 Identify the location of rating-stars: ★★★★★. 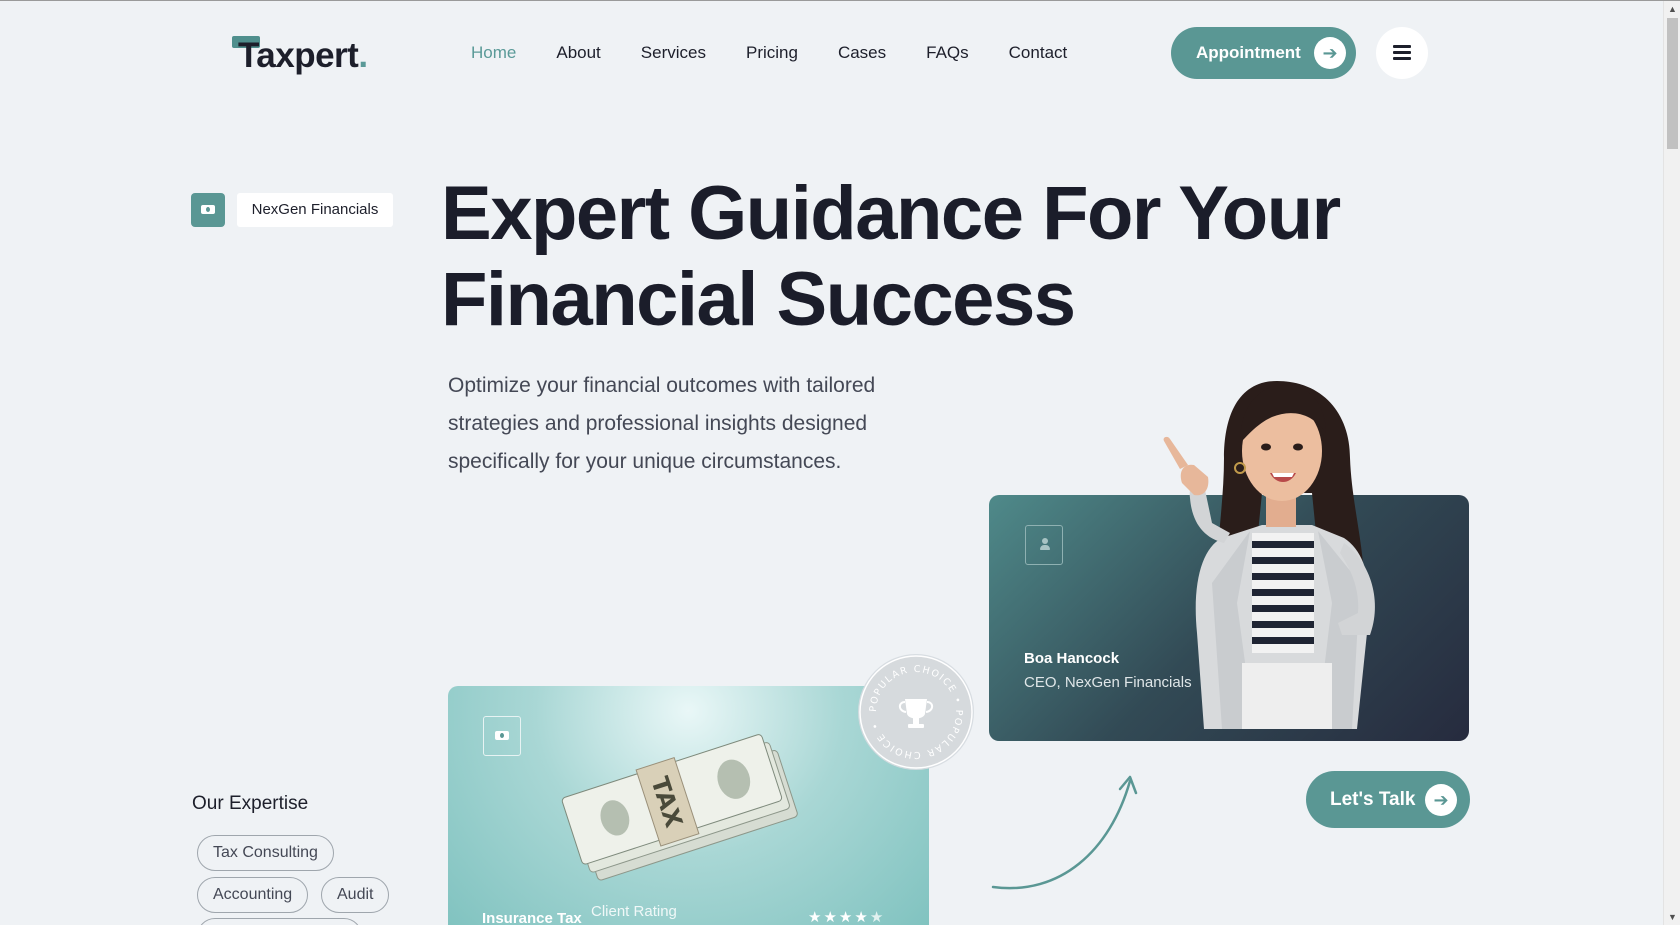
(846, 916).